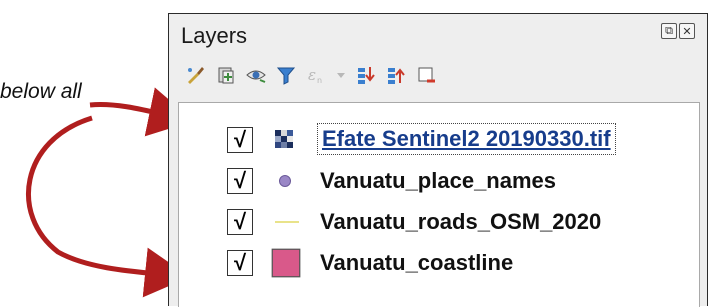  I want to click on manage-visibility-icon, so click(256, 75).